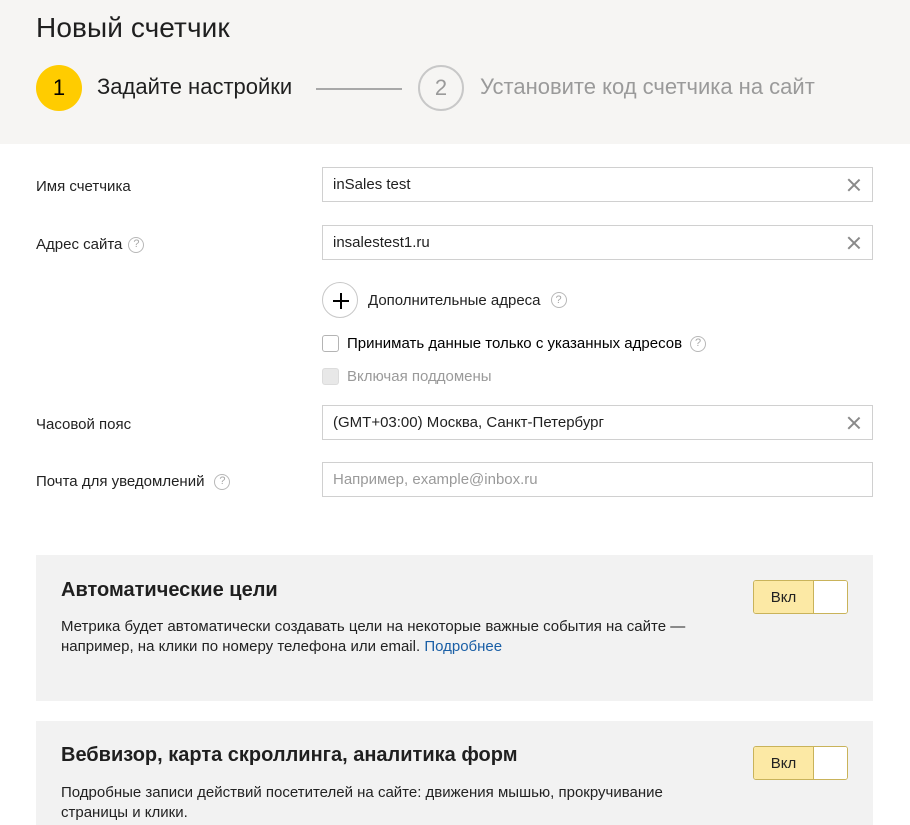 The height and width of the screenshot is (825, 910). Describe the element at coordinates (463, 646) in the screenshot. I see `more-info-link: Подробнее` at that location.